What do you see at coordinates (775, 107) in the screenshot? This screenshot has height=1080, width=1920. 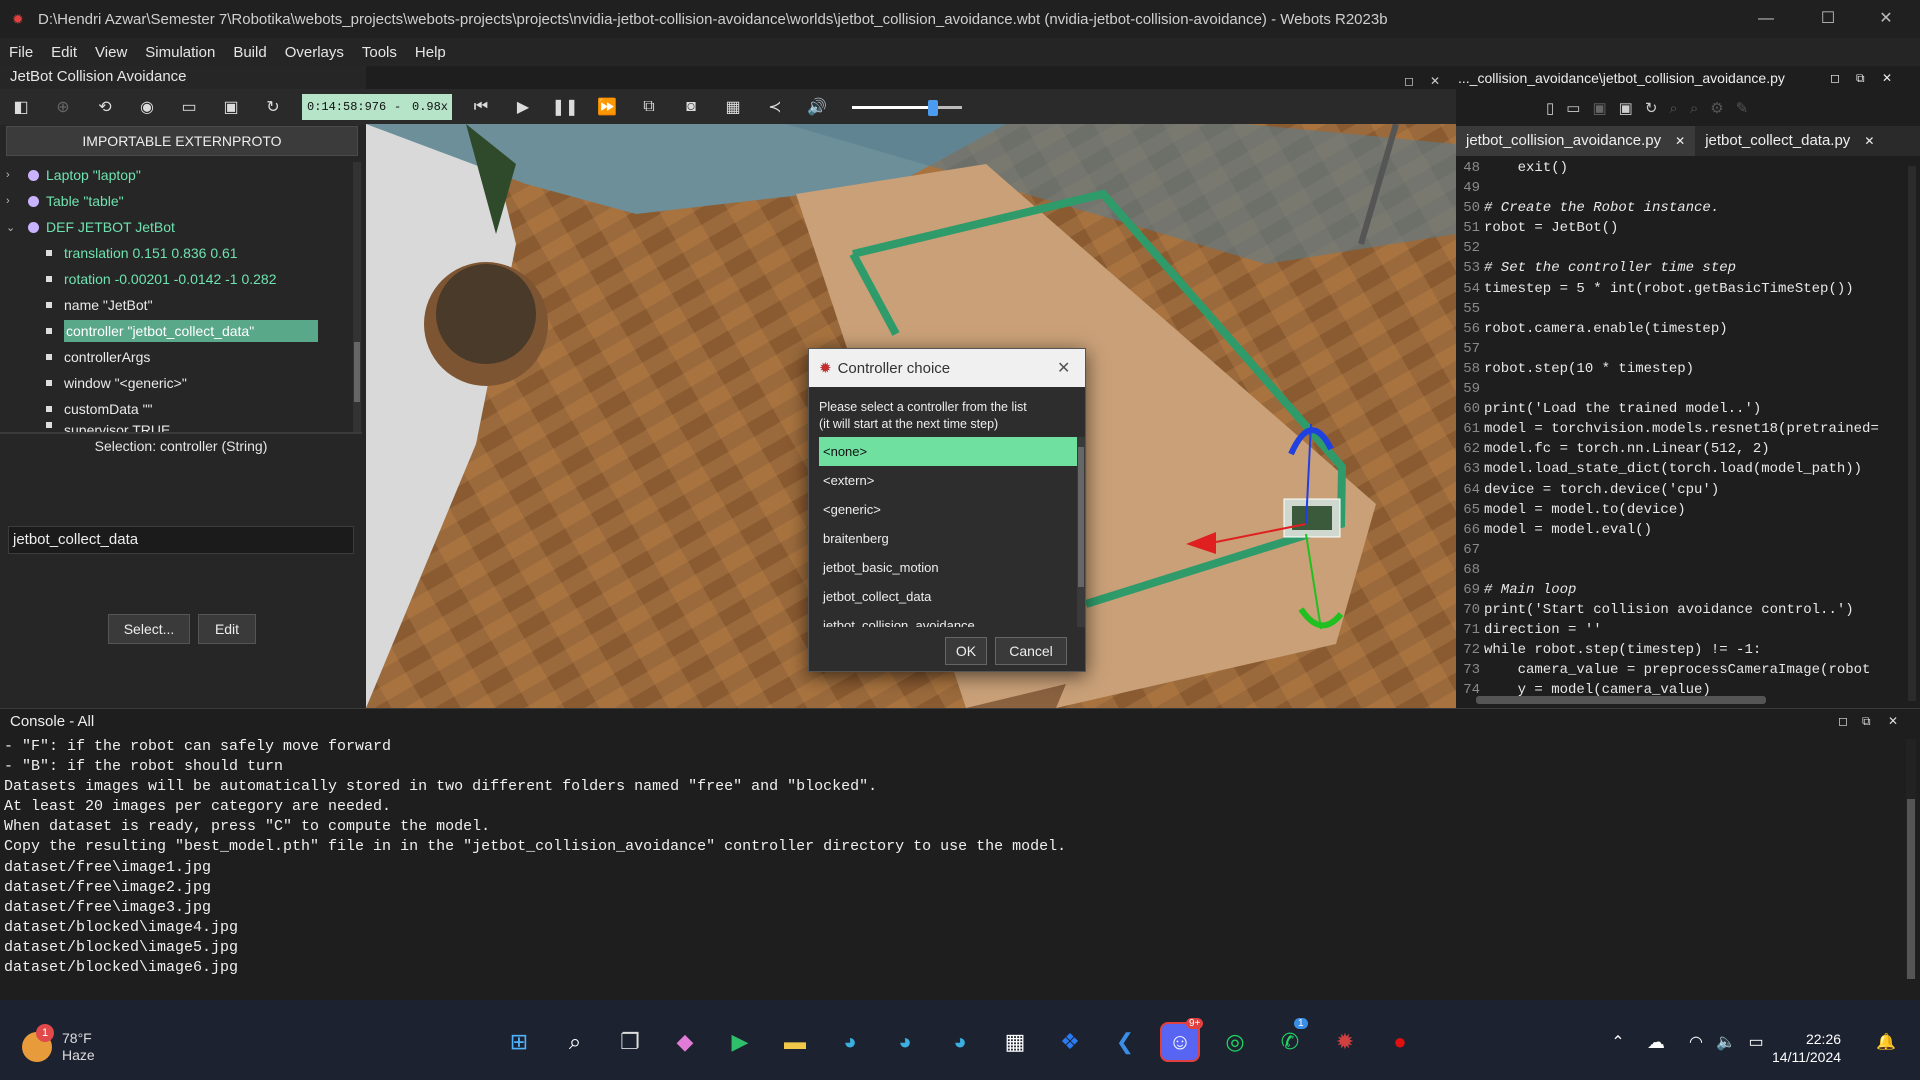 I see `share-icon: ≺` at bounding box center [775, 107].